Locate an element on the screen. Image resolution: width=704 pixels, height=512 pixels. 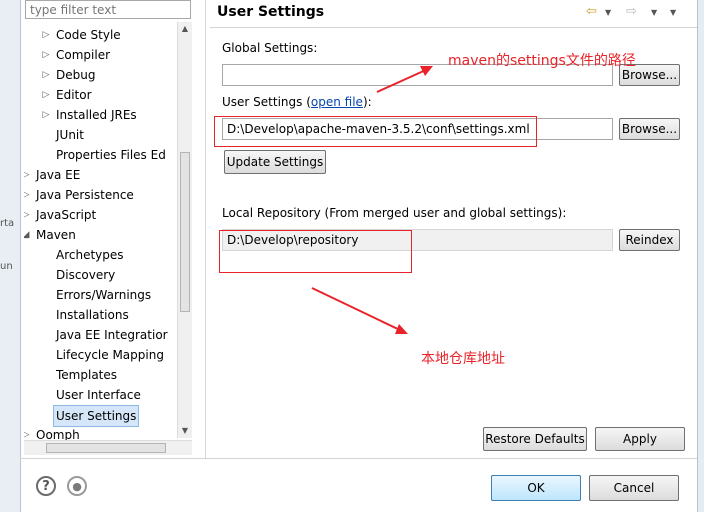
ok-button: OK is located at coordinates (536, 488).